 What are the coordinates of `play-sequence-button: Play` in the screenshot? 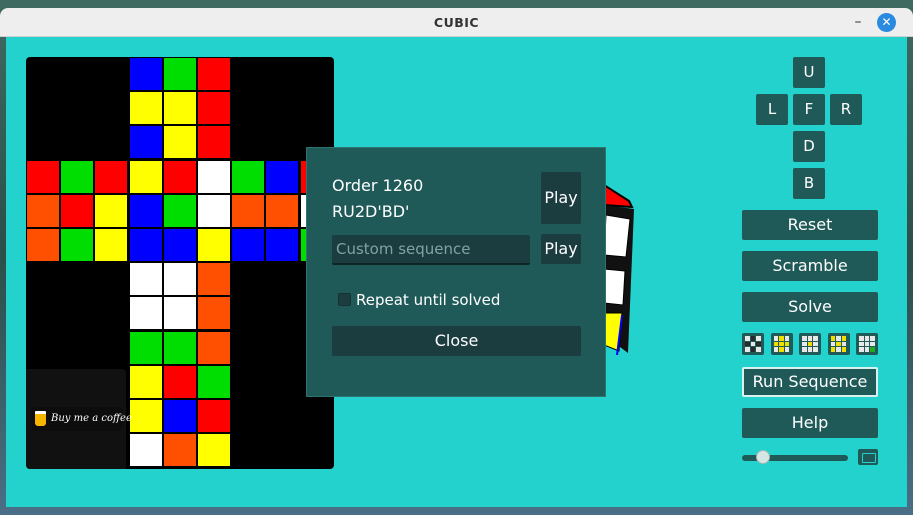 It's located at (561, 198).